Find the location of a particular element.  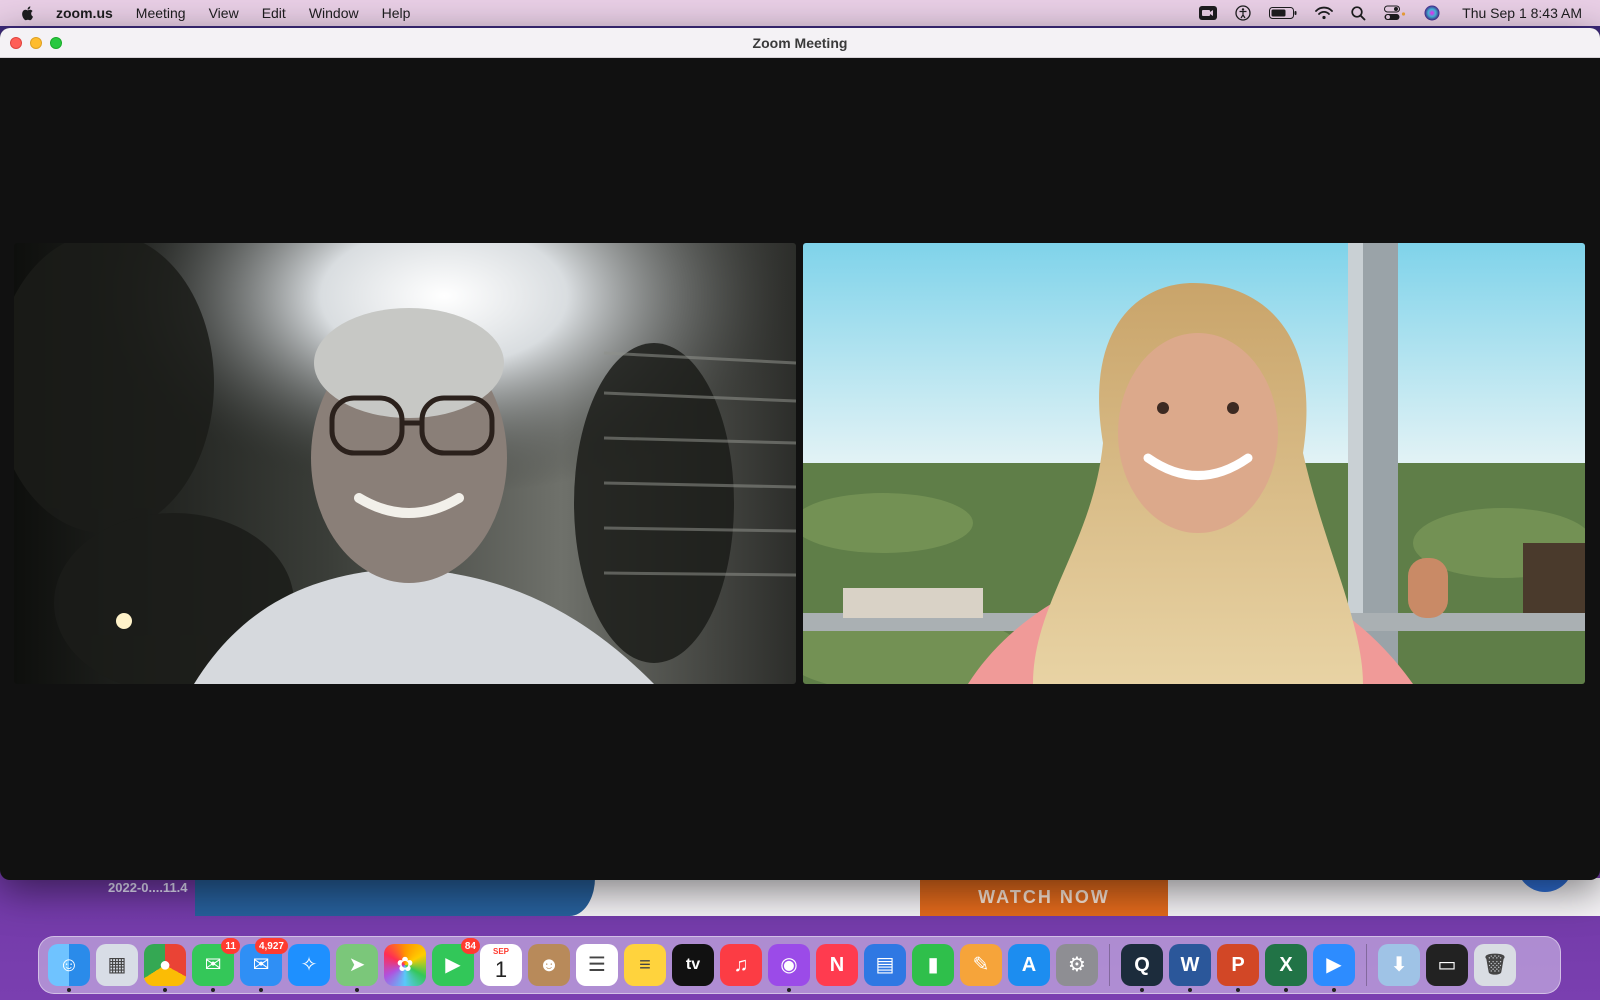

notification-badge: 84 is located at coordinates (470, 946).